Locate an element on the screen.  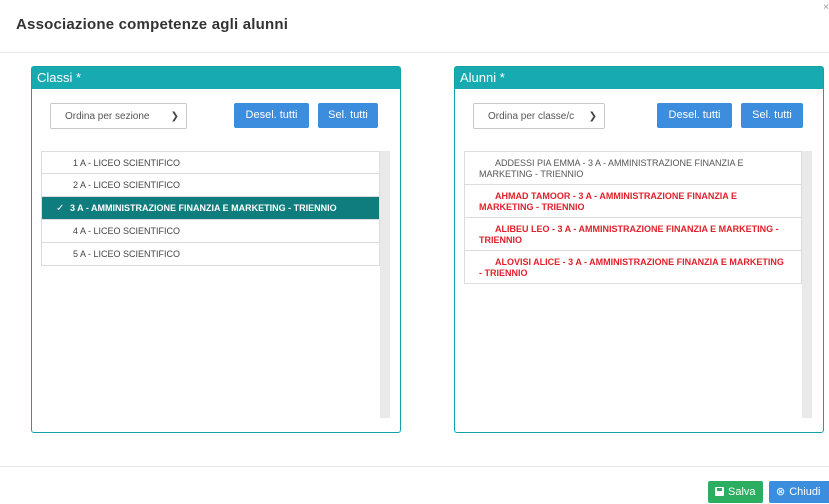
classi-scrollbar is located at coordinates (385, 284).